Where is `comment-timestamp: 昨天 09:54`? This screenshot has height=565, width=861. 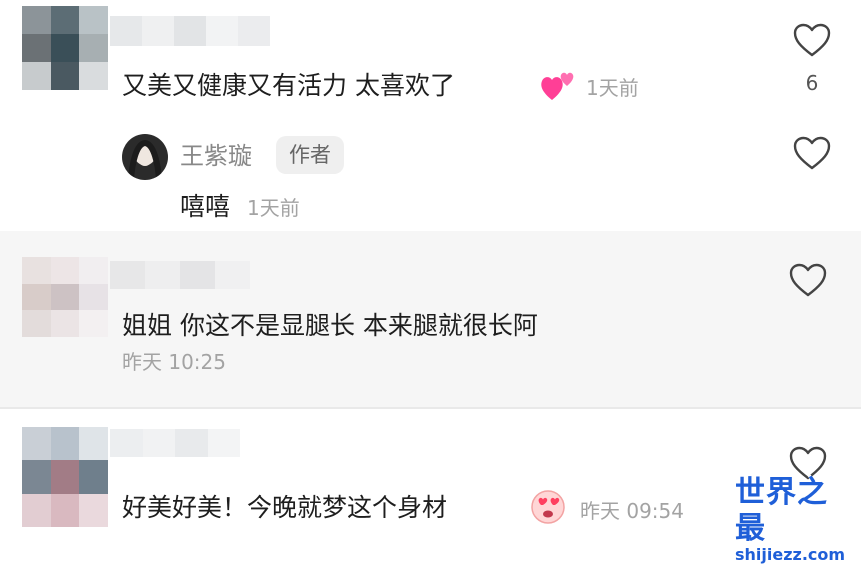 comment-timestamp: 昨天 09:54 is located at coordinates (632, 511).